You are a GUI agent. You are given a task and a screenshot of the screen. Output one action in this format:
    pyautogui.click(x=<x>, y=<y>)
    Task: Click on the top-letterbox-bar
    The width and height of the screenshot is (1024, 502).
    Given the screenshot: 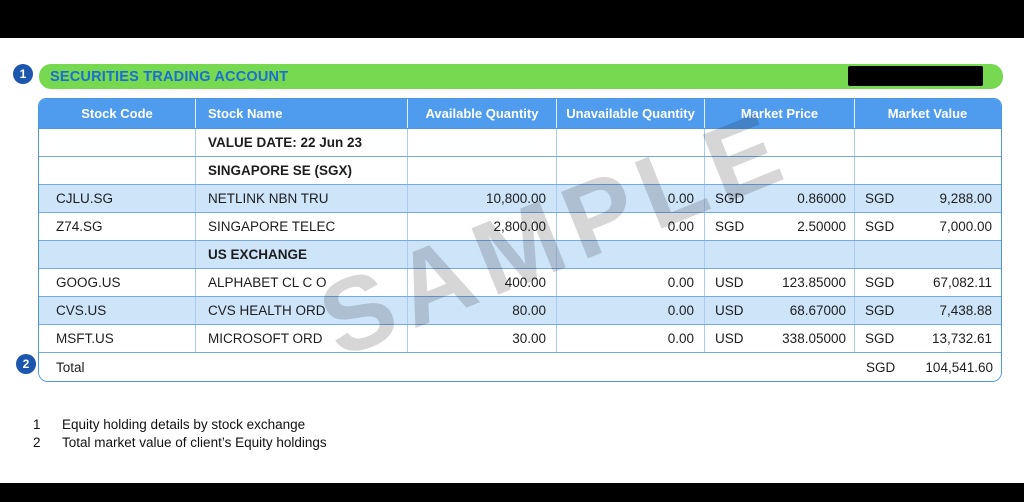 What is the action you would take?
    pyautogui.click(x=512, y=19)
    